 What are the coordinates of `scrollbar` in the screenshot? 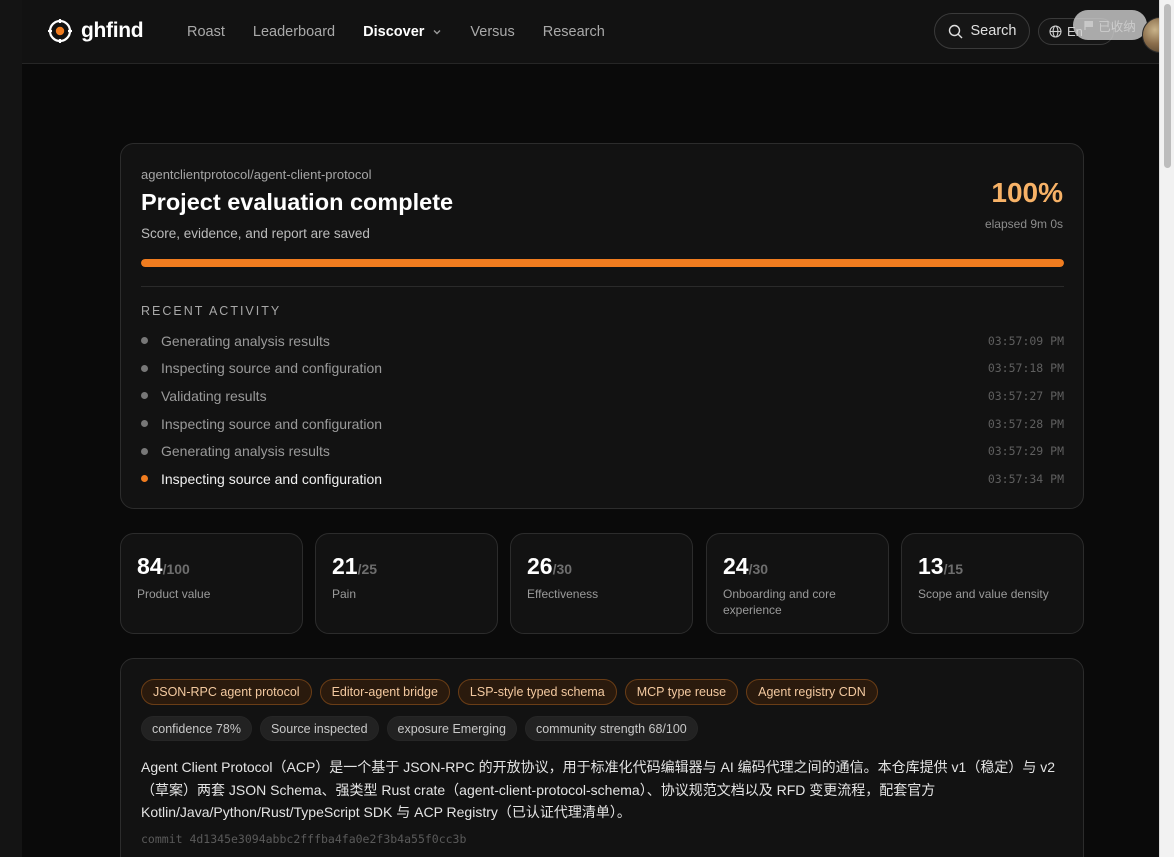 It's located at (1166, 428).